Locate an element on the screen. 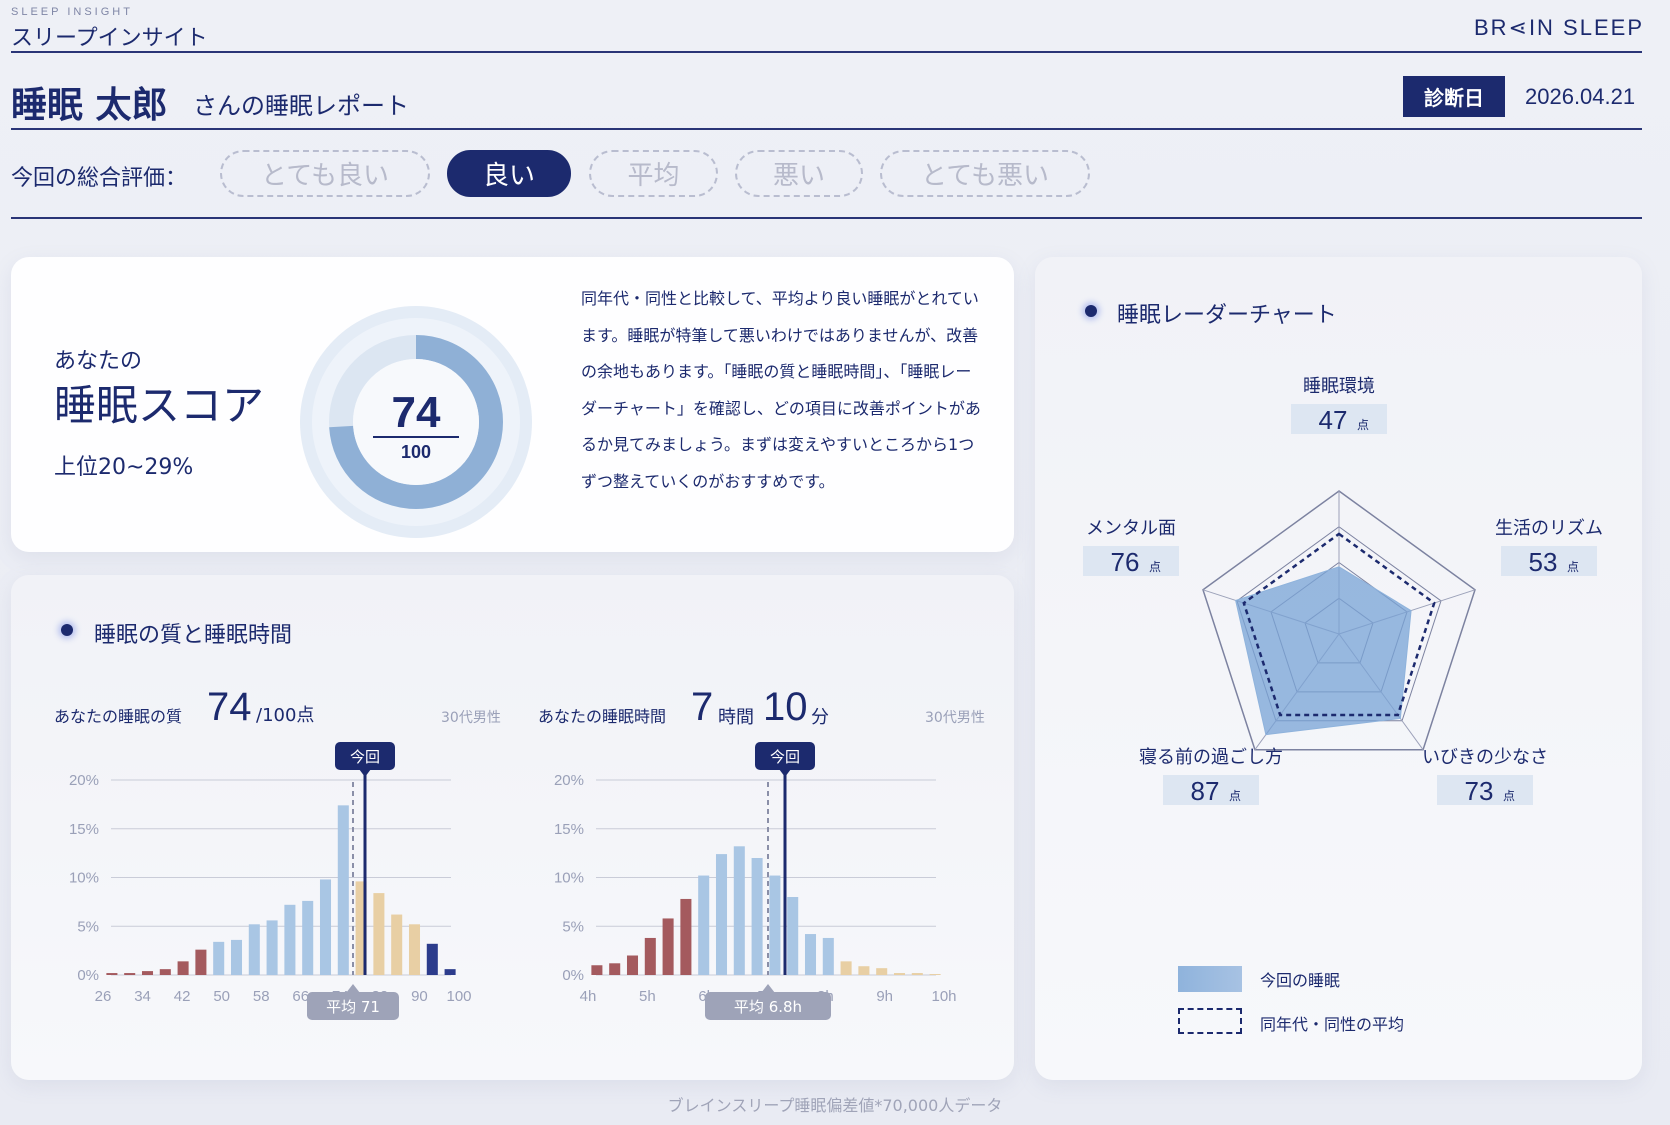  duration-hours-unit: 時間 is located at coordinates (736, 717).